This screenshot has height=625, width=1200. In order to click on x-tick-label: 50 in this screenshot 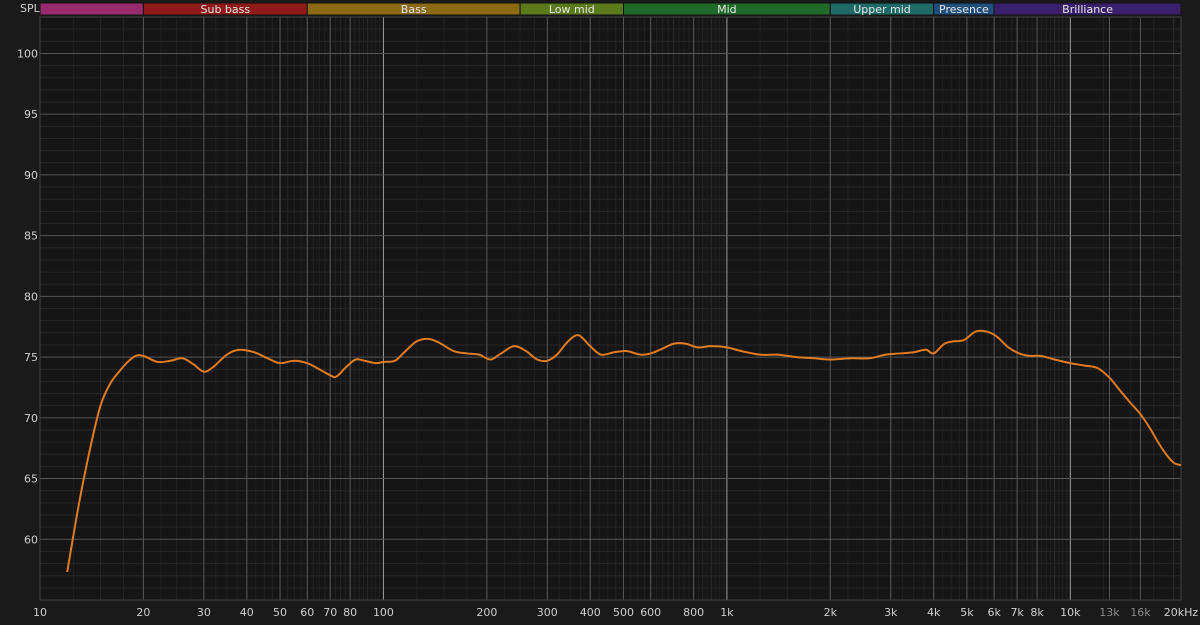, I will do `click(280, 612)`.